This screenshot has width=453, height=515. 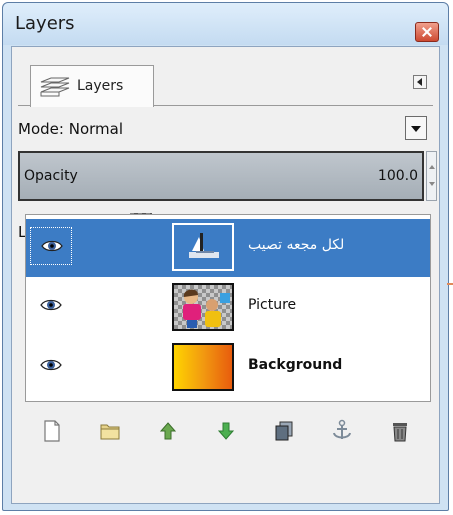 What do you see at coordinates (100, 86) in the screenshot?
I see `tab-layers-label: Layers` at bounding box center [100, 86].